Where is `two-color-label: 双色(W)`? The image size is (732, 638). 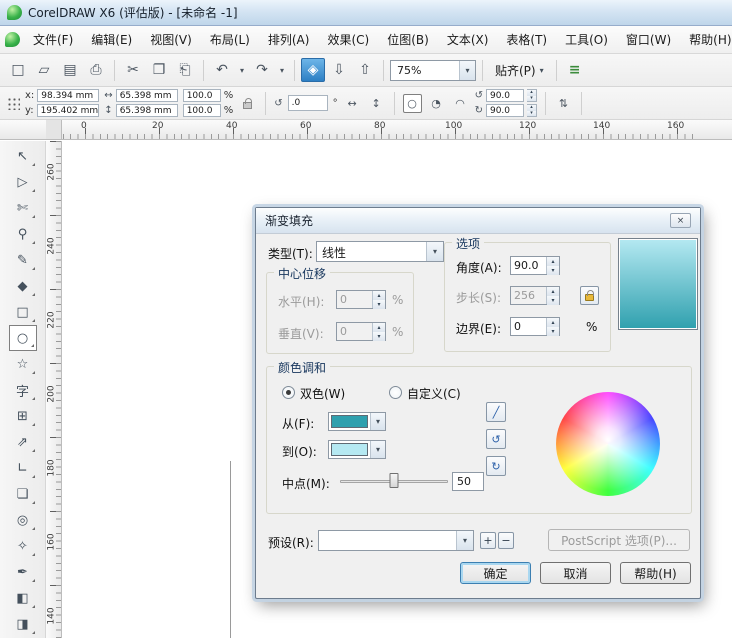
two-color-label: 双色(W) is located at coordinates (322, 393).